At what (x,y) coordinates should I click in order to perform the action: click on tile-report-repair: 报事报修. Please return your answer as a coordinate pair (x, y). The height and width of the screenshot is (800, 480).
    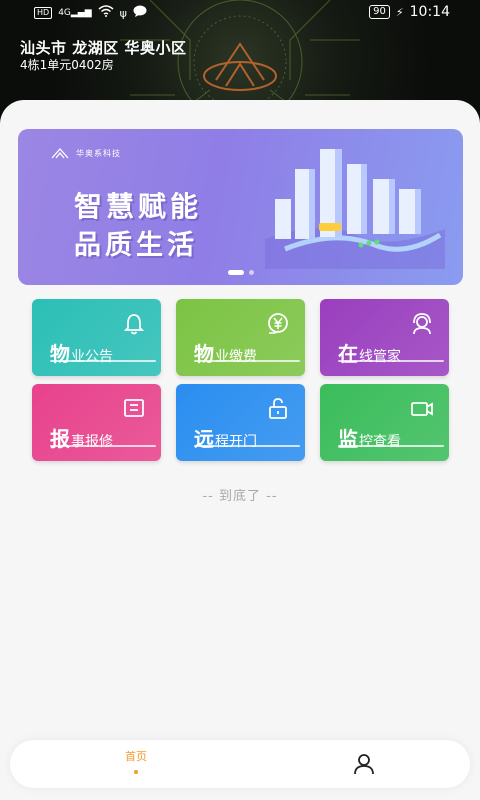
    Looking at the image, I should click on (96, 422).